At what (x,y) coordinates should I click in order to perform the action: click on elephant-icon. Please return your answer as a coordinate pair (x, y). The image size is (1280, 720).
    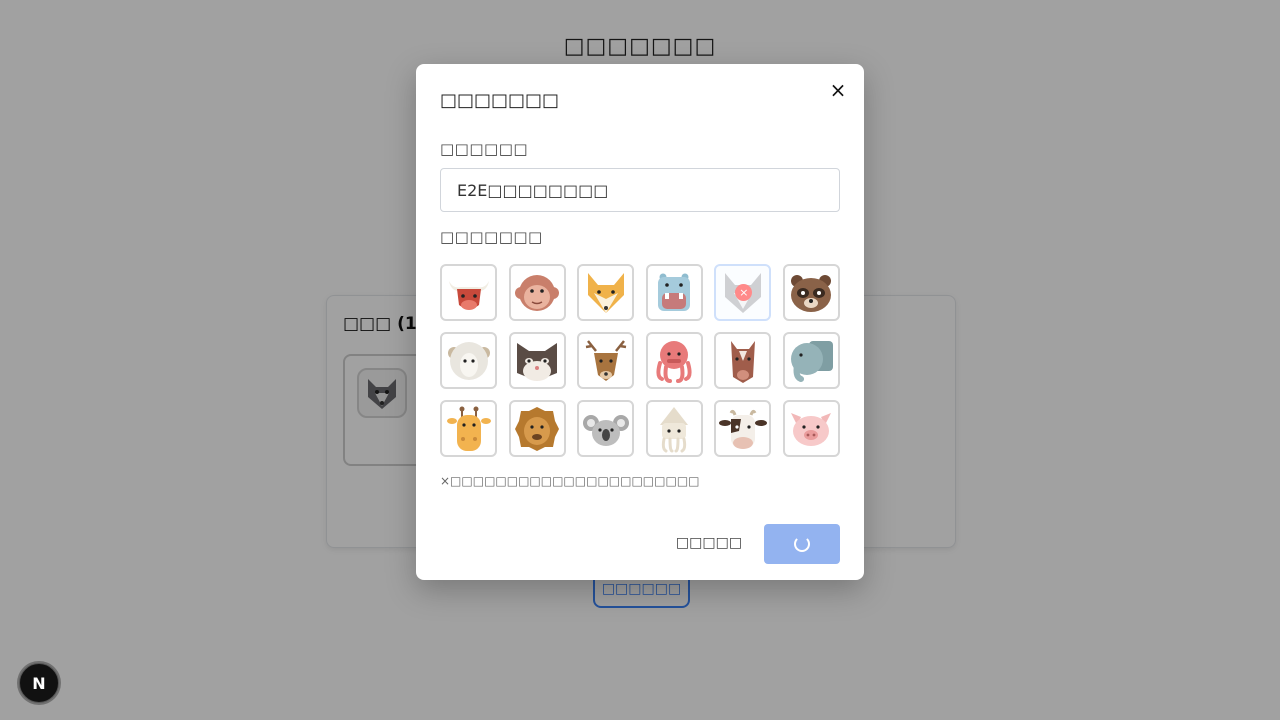
    Looking at the image, I should click on (812, 361).